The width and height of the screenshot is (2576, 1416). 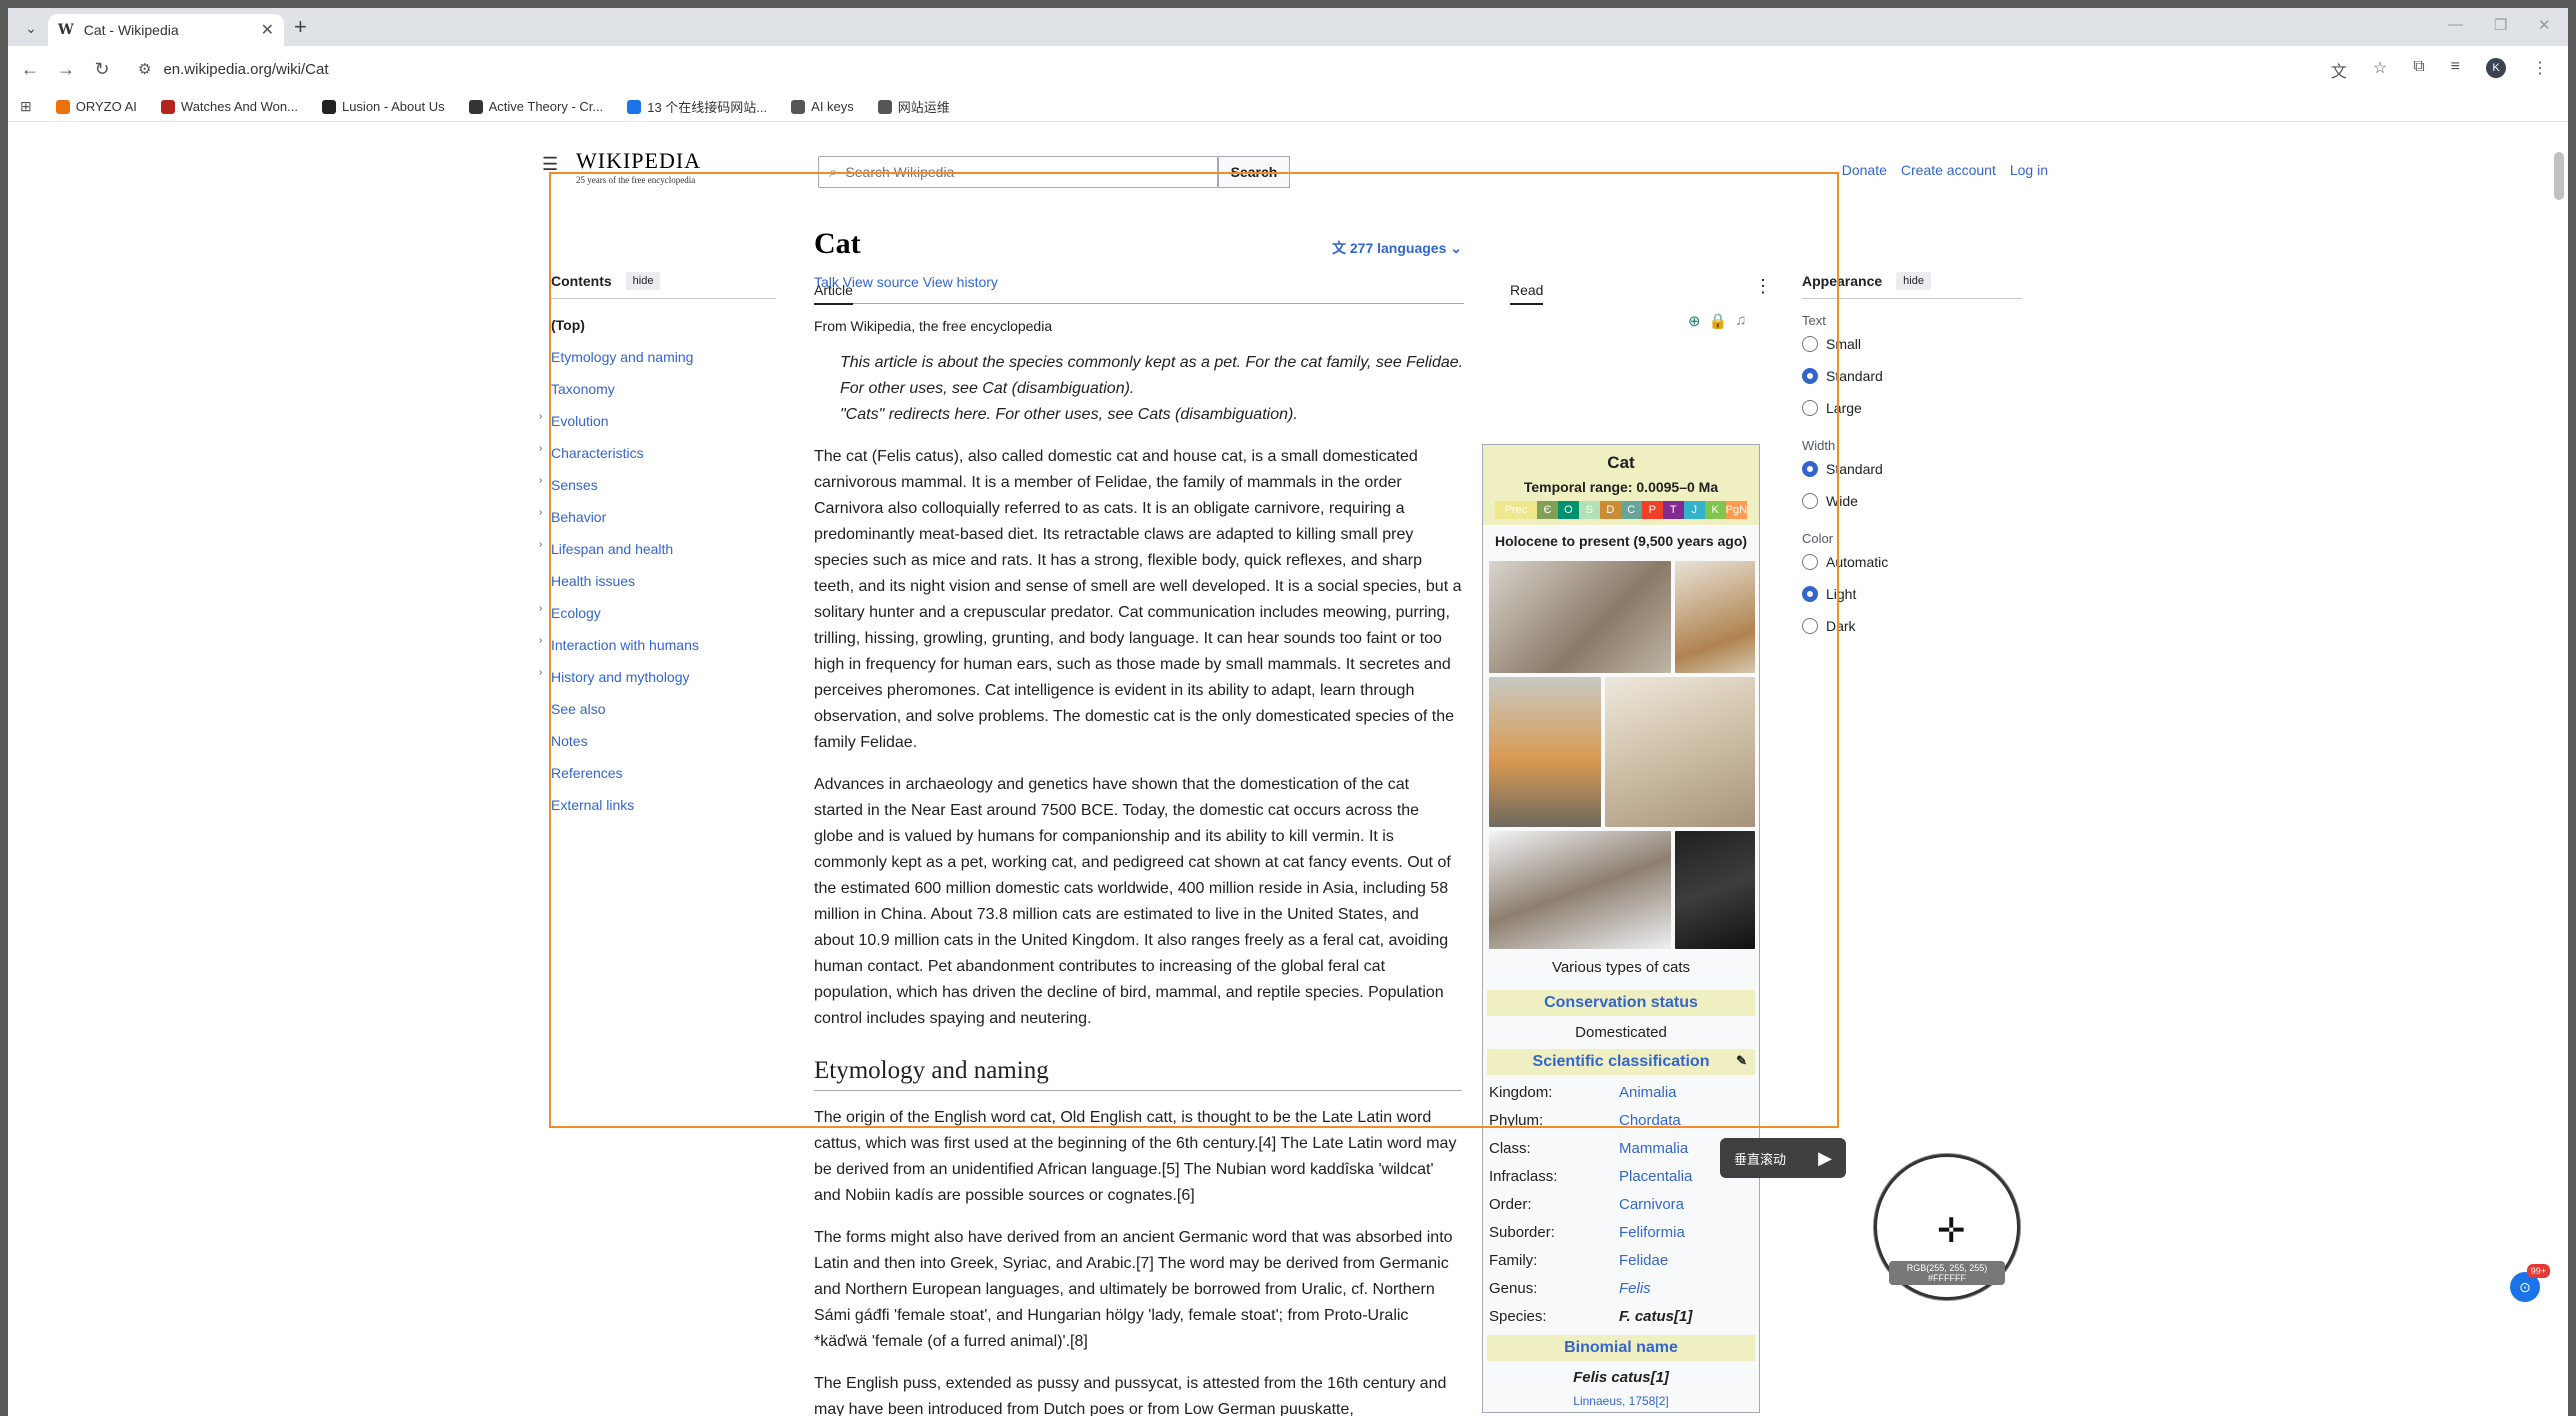 I want to click on row-key: Order:, so click(x=1510, y=1204).